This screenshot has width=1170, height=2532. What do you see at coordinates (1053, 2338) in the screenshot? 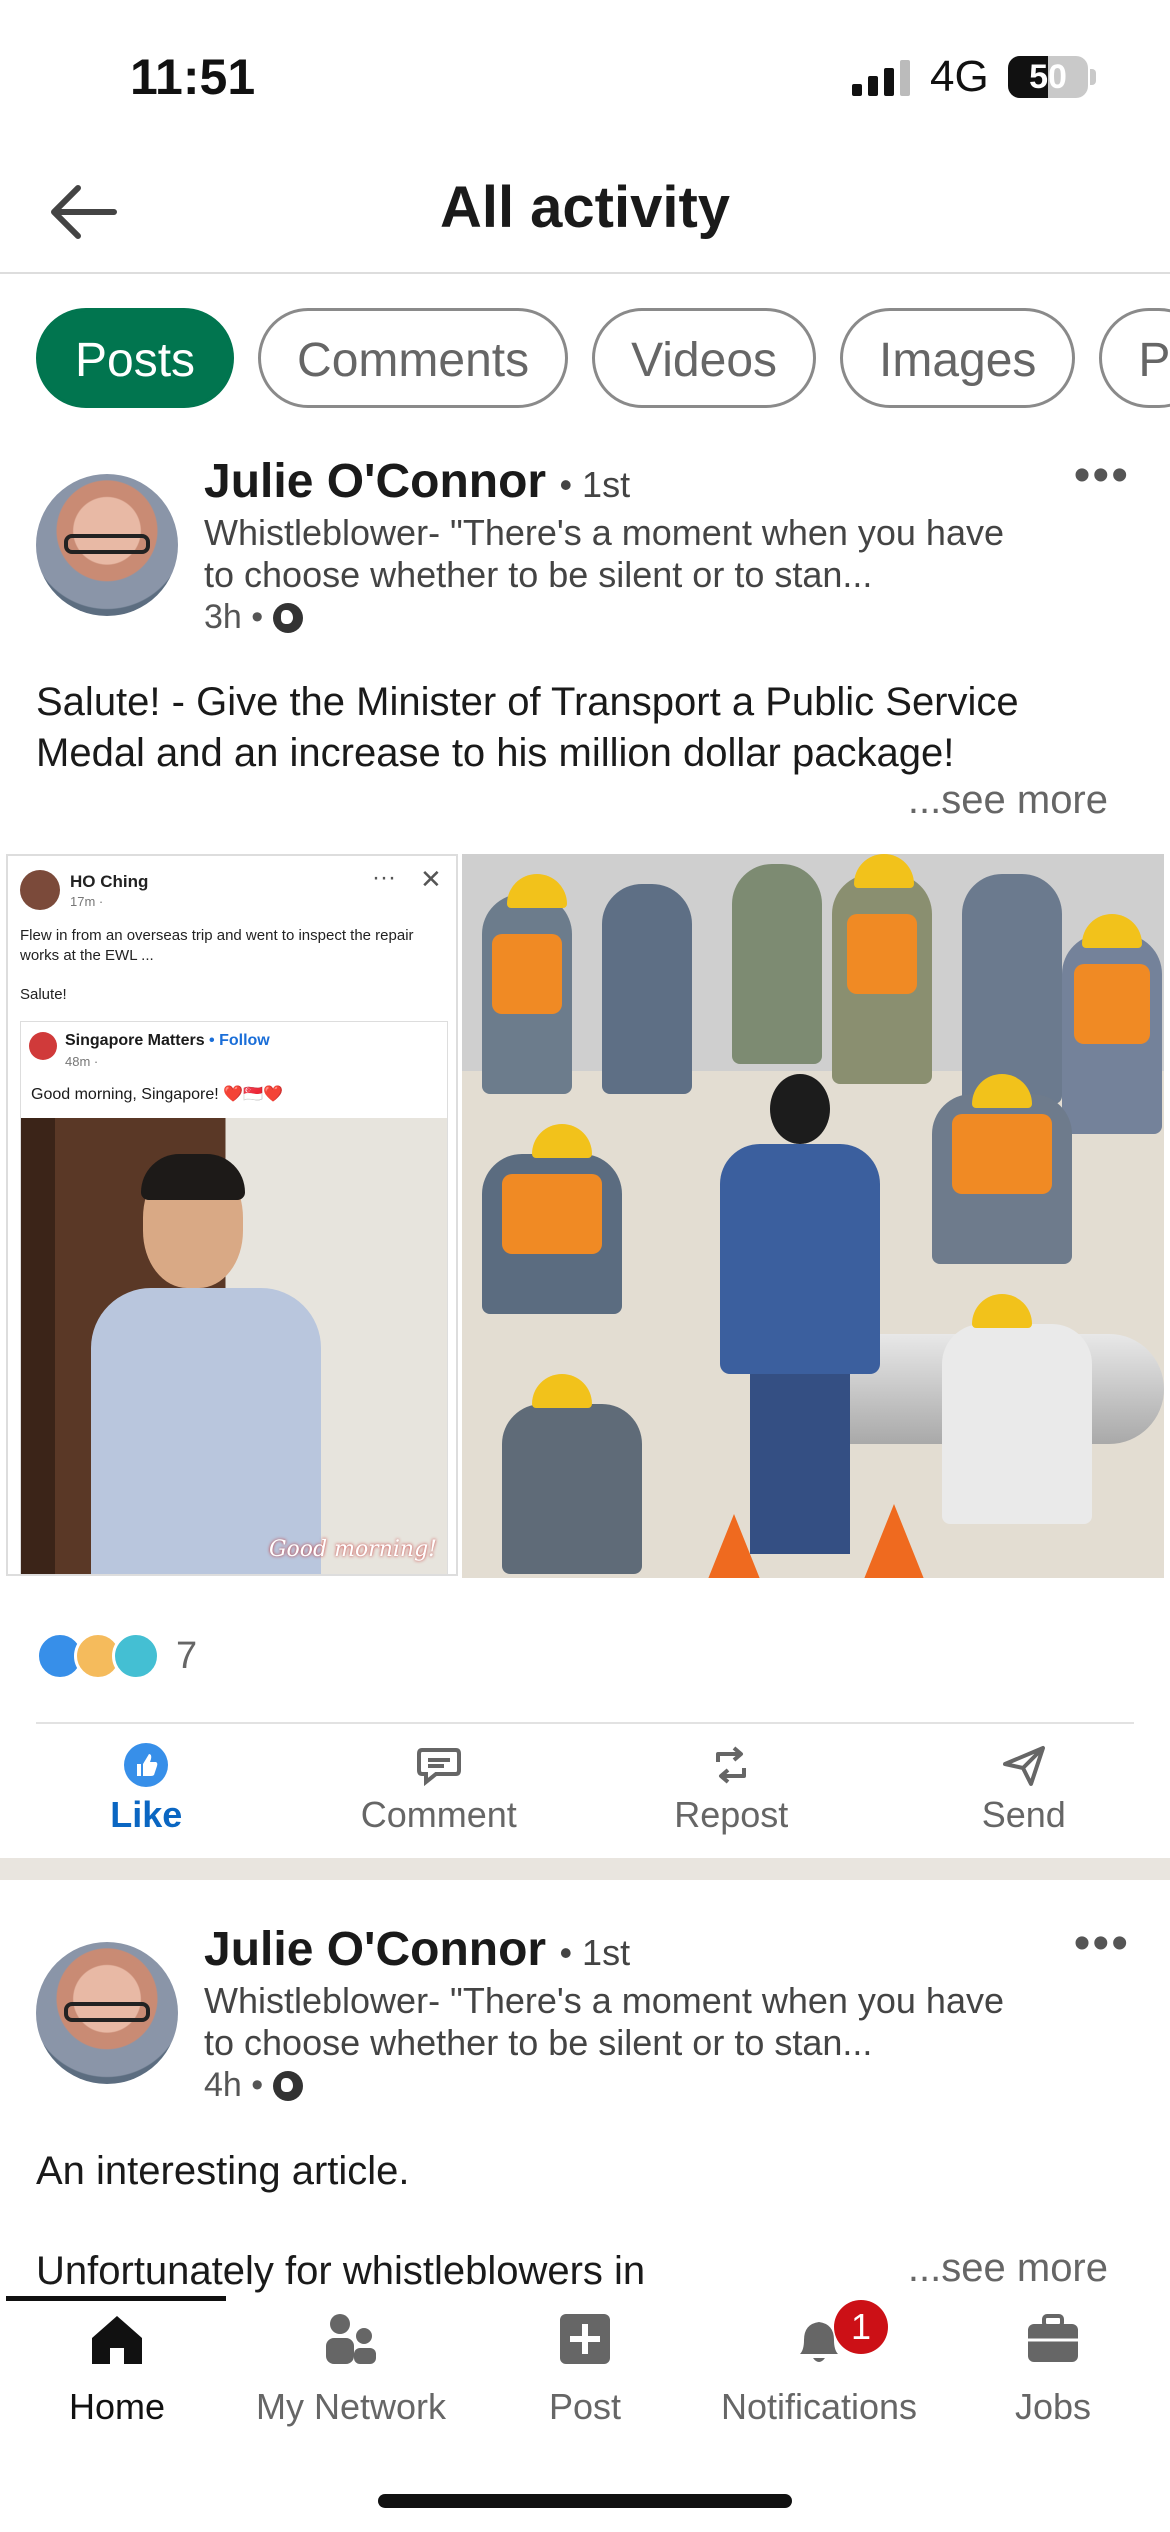
I see `briefcase-icon` at bounding box center [1053, 2338].